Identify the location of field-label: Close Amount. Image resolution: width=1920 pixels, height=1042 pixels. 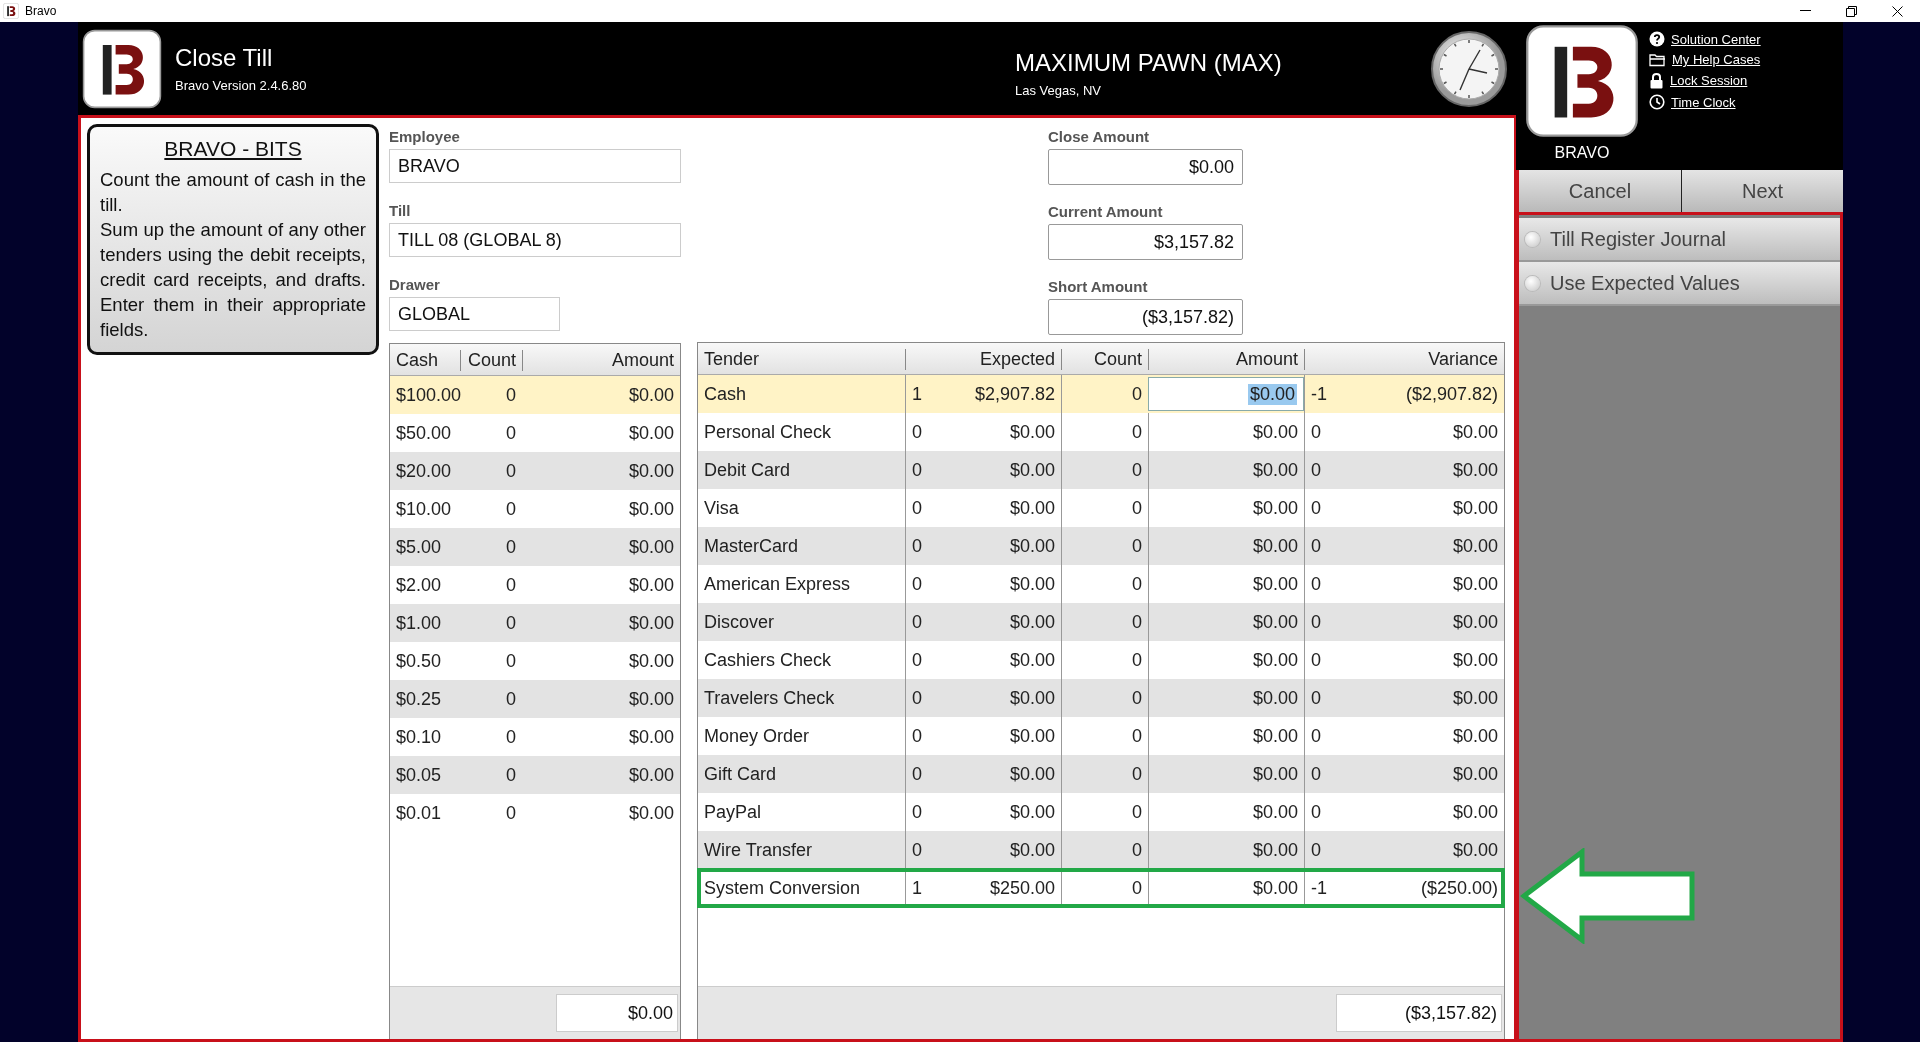
(1099, 136).